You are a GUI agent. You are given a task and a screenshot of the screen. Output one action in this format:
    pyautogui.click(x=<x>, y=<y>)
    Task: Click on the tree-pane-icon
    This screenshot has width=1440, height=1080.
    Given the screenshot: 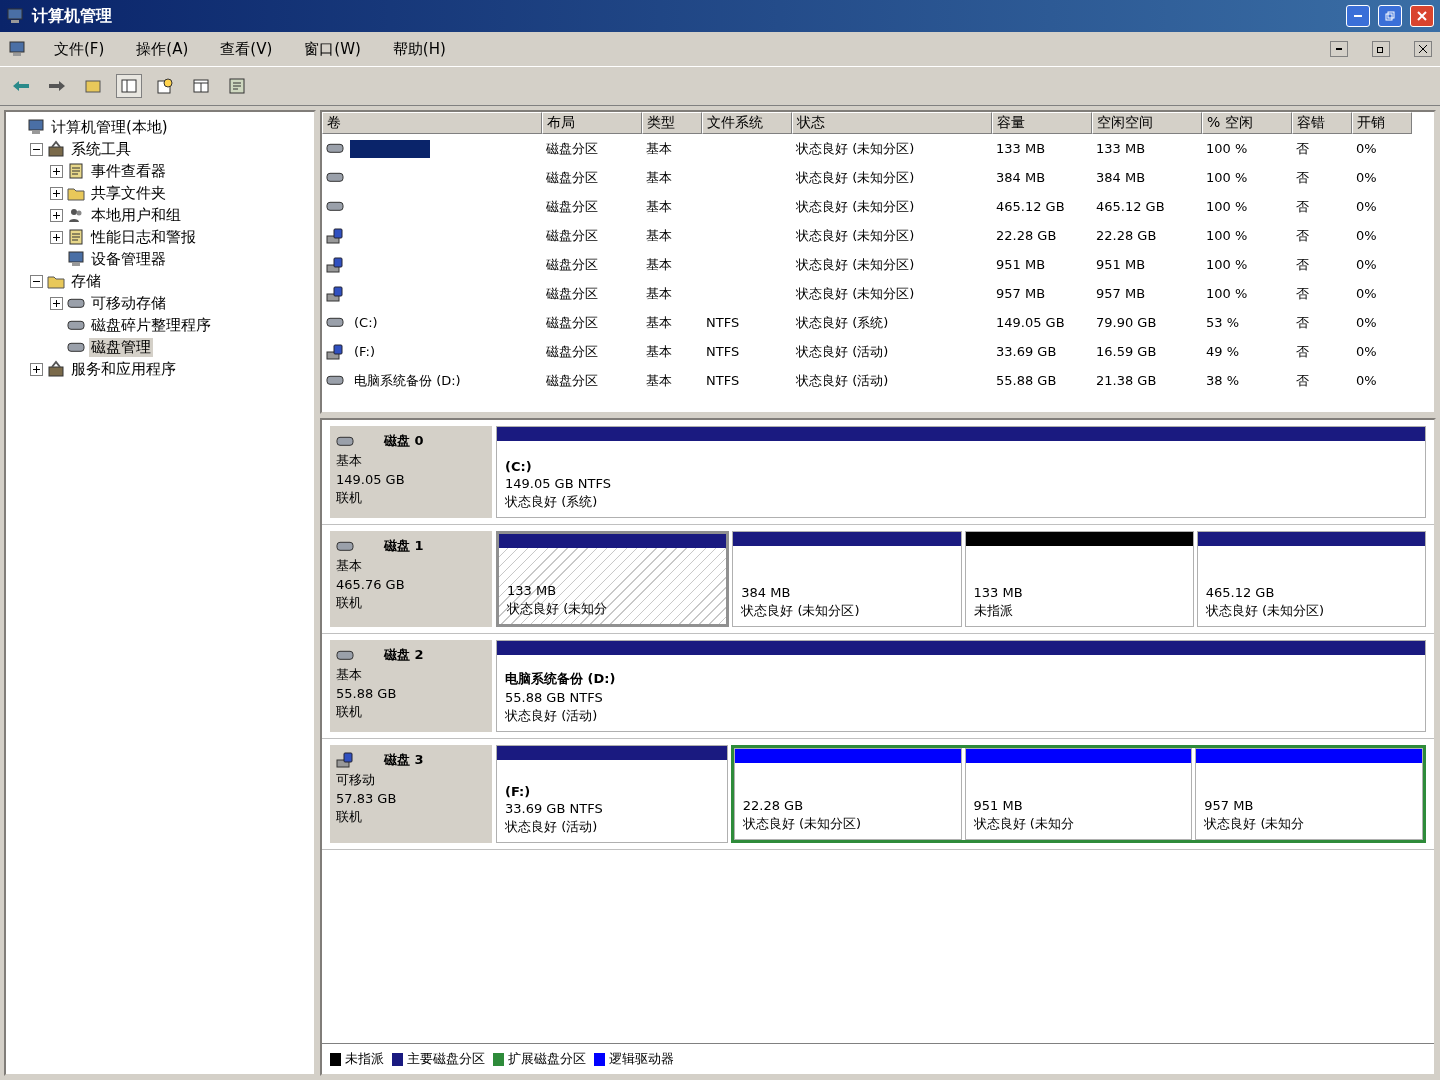 What is the action you would take?
    pyautogui.click(x=129, y=86)
    